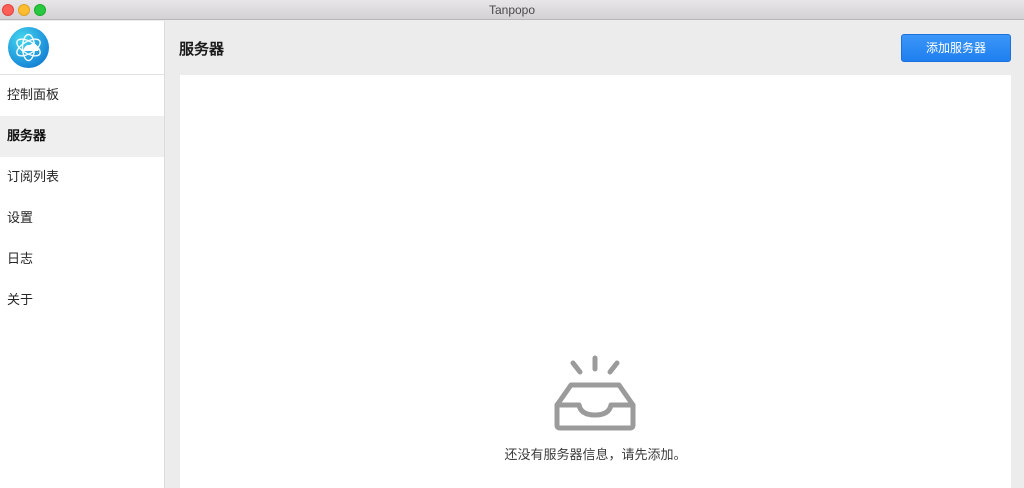 This screenshot has height=488, width=1024. What do you see at coordinates (82, 300) in the screenshot?
I see `sidebar-item-about: 关于` at bounding box center [82, 300].